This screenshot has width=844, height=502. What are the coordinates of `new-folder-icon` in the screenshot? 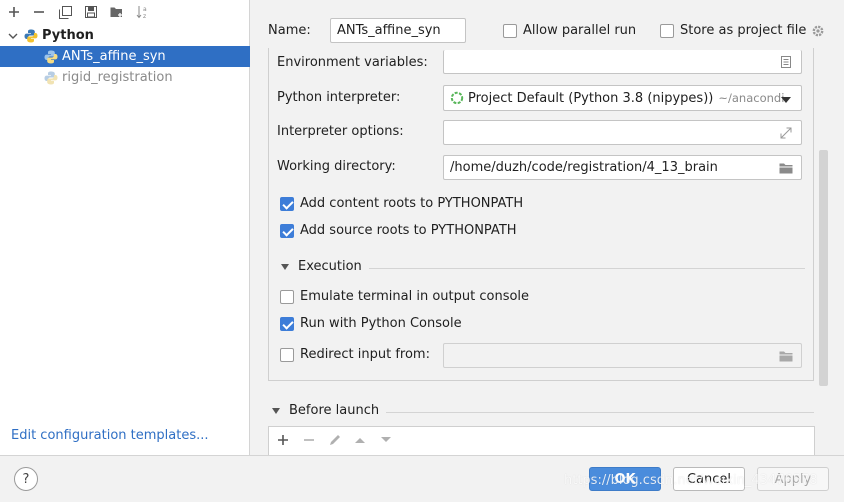 It's located at (117, 12).